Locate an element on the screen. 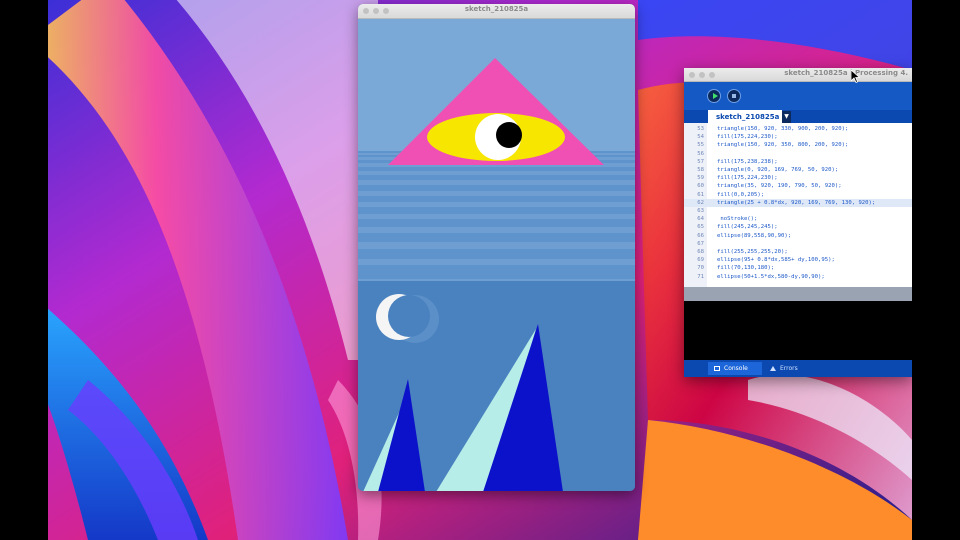 The image size is (960, 540). sketch-titlebar: sketch_210825a is located at coordinates (496, 11).